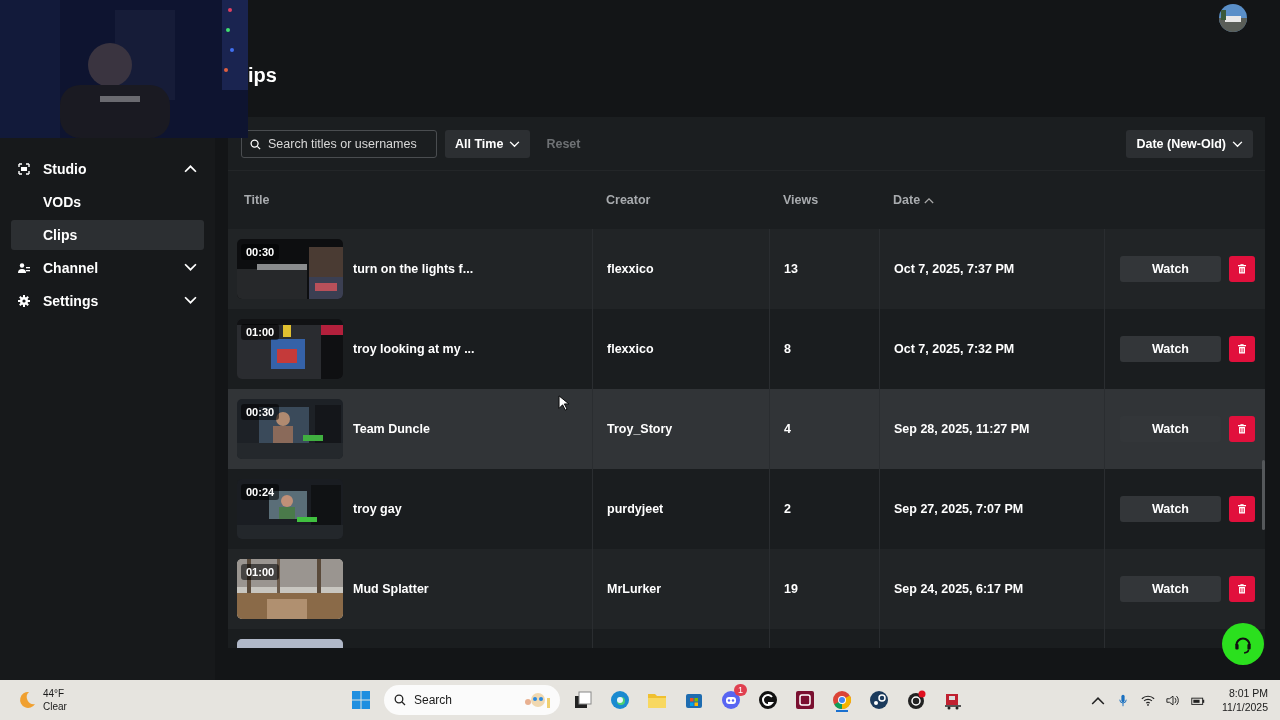 The image size is (1280, 720). What do you see at coordinates (391, 589) in the screenshot?
I see `clip-title: Mud Splatter` at bounding box center [391, 589].